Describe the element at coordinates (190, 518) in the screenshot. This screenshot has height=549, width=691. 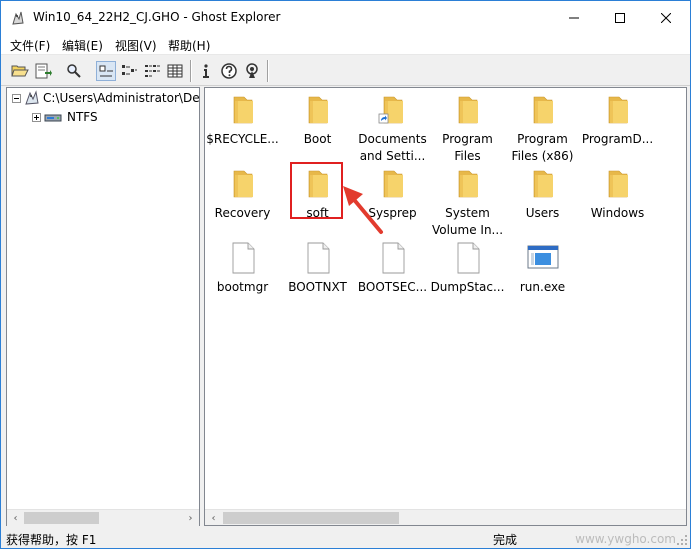
I see `scroll-right-arrow: ›` at that location.